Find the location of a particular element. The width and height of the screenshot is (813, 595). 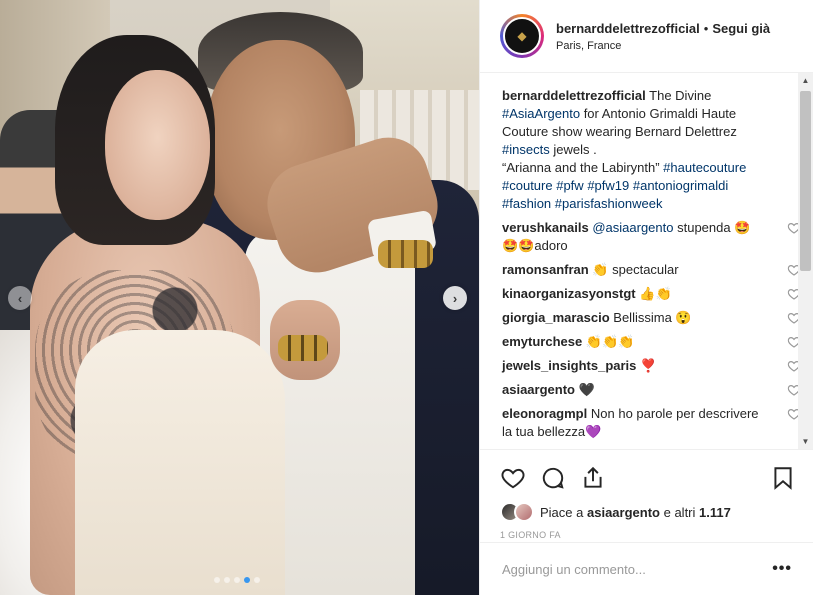

likes-count: 1.117 is located at coordinates (715, 512).